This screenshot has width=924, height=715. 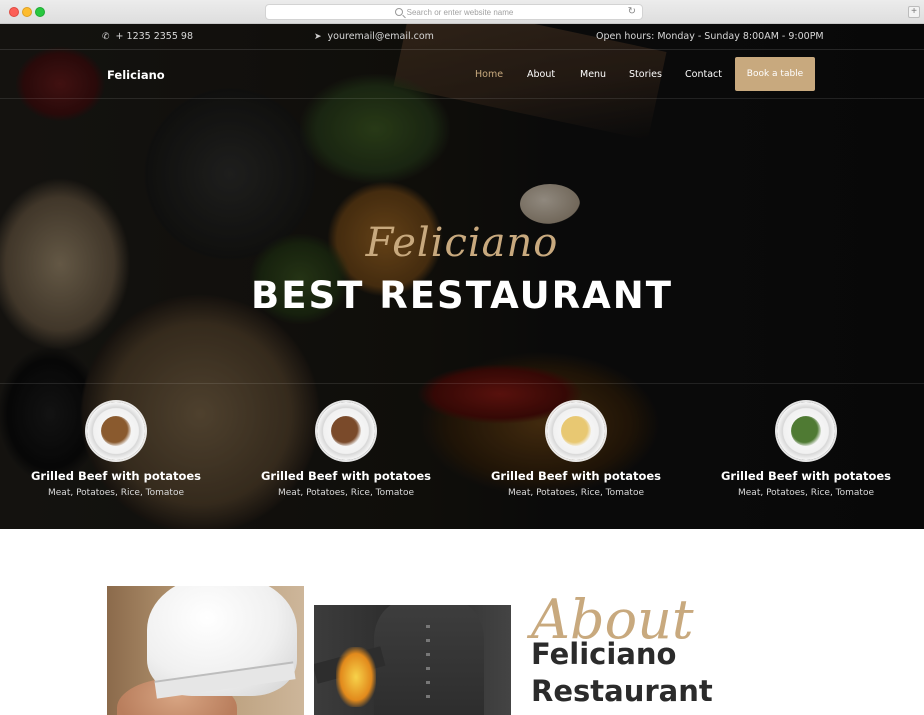 I want to click on topbar-phone: ✆ + 1235 2355 98, so click(x=147, y=36).